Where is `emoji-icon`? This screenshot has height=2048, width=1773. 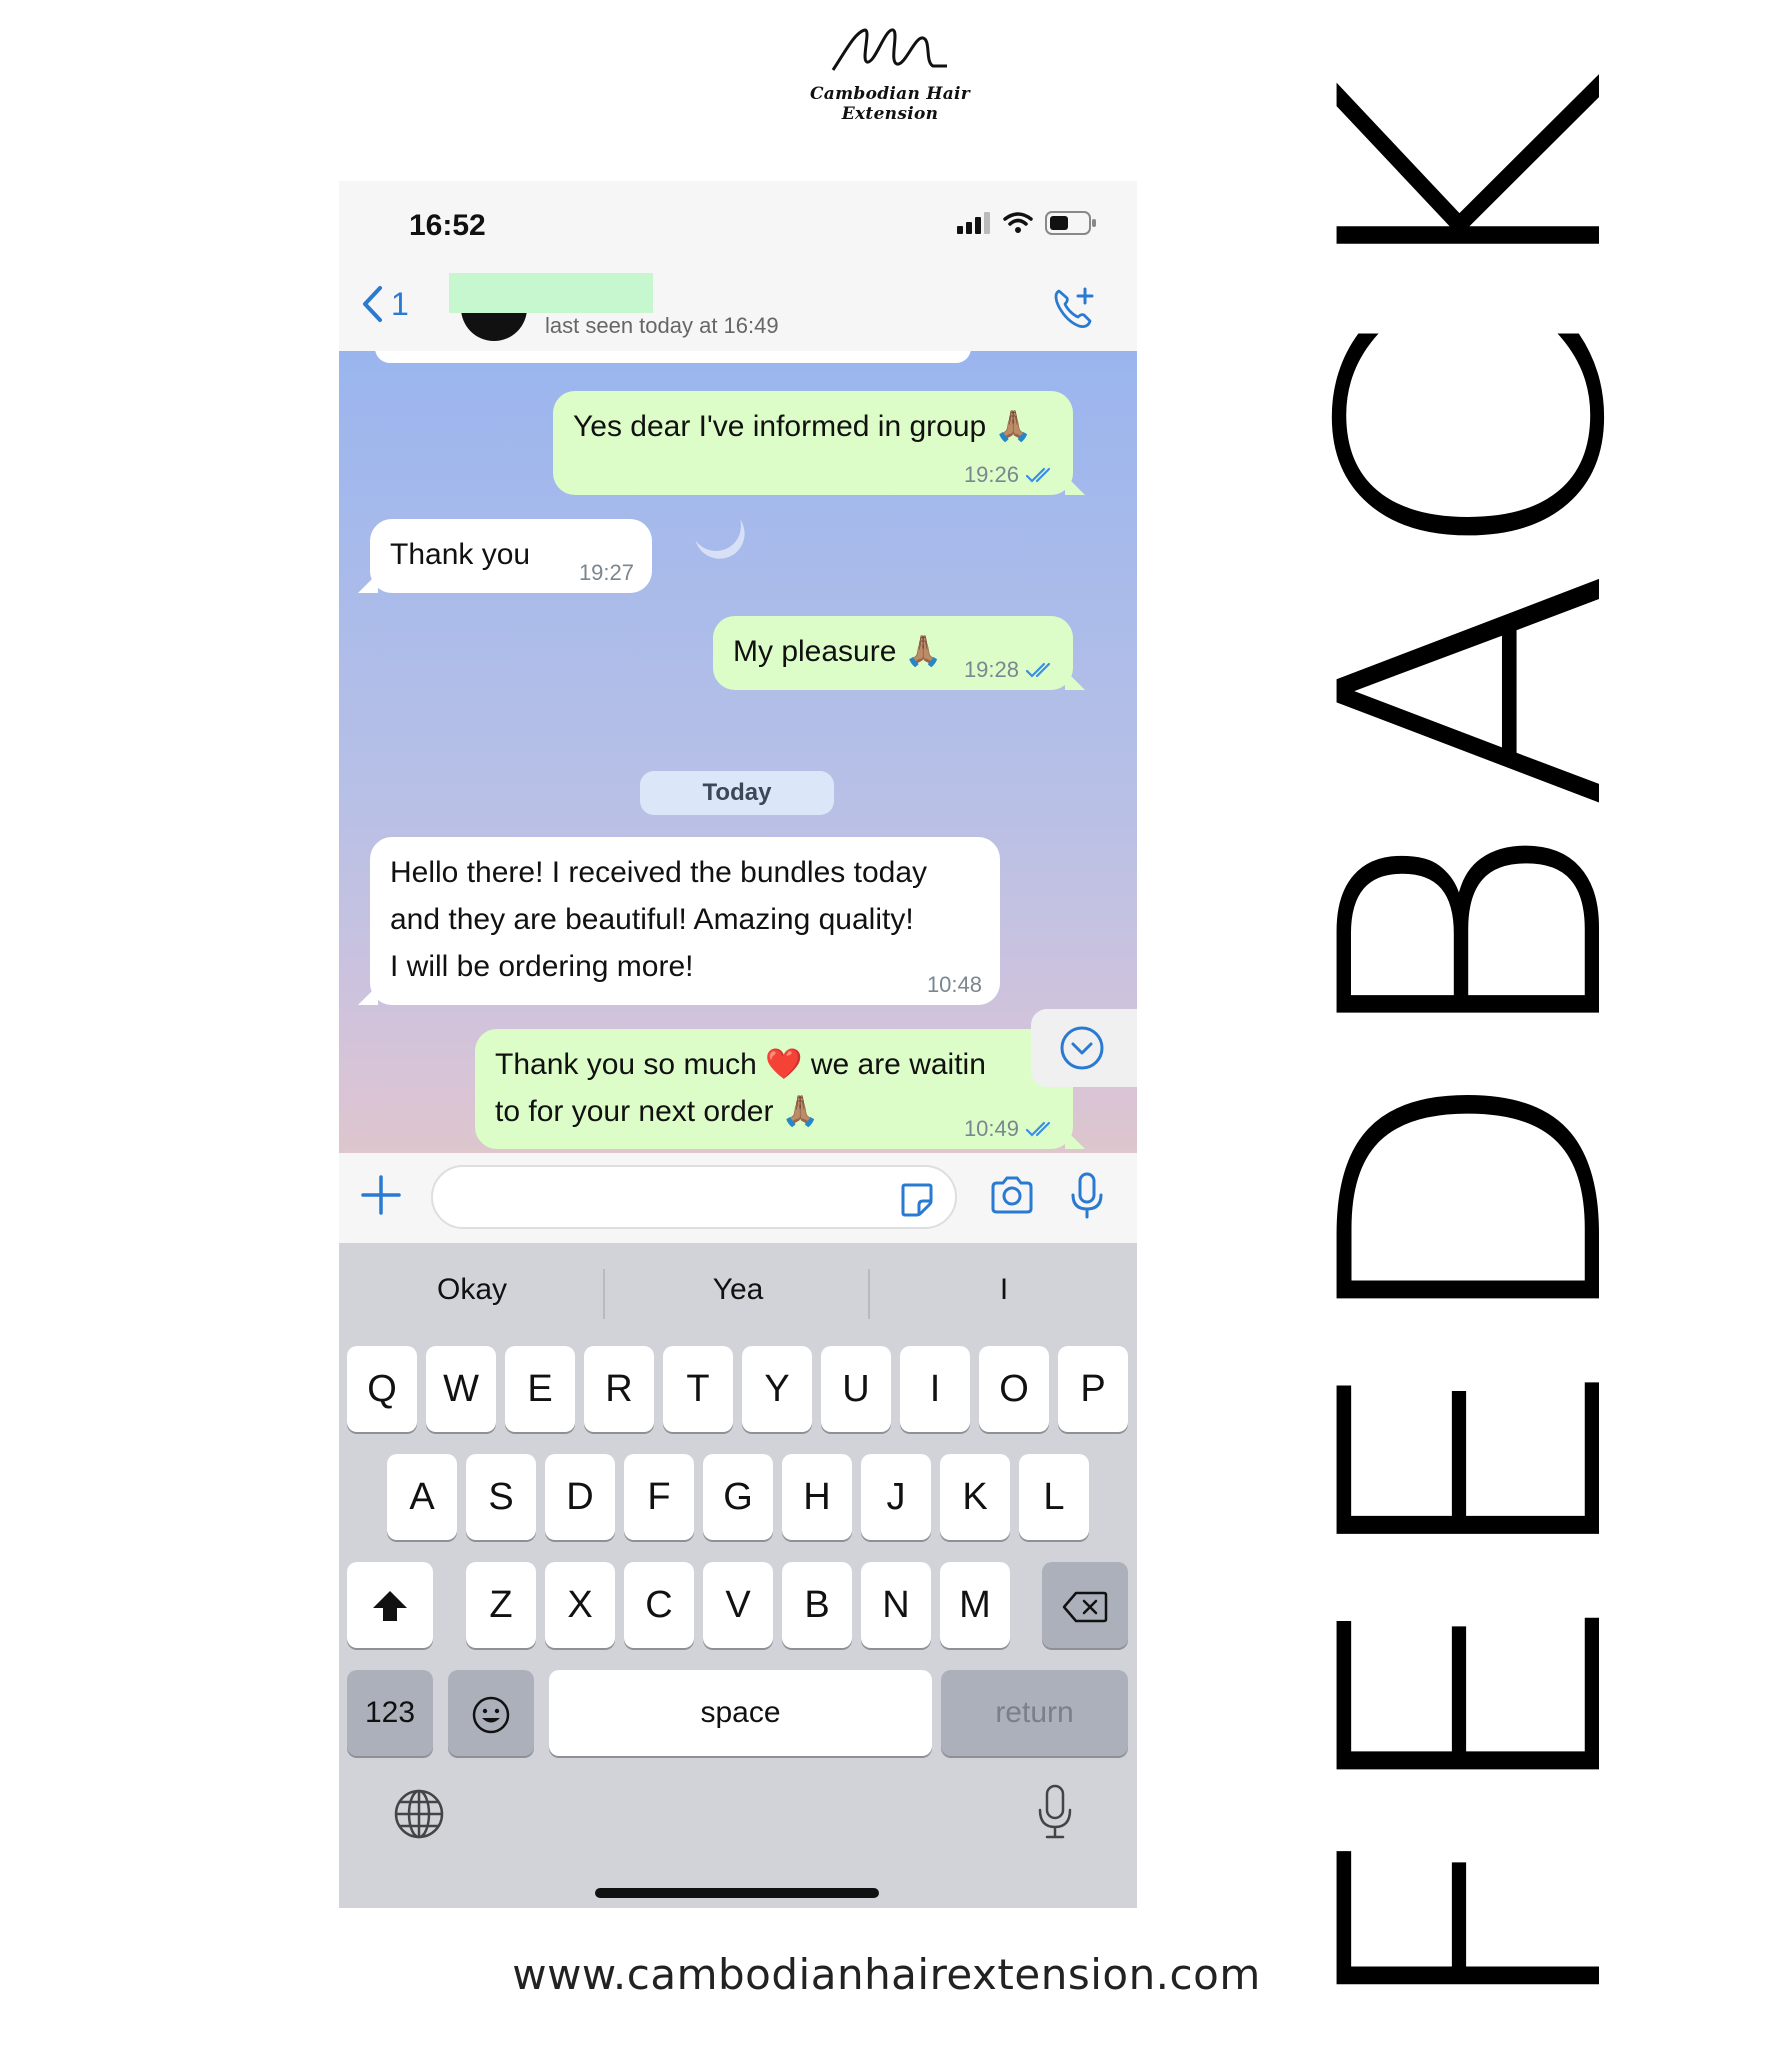 emoji-icon is located at coordinates (491, 1715).